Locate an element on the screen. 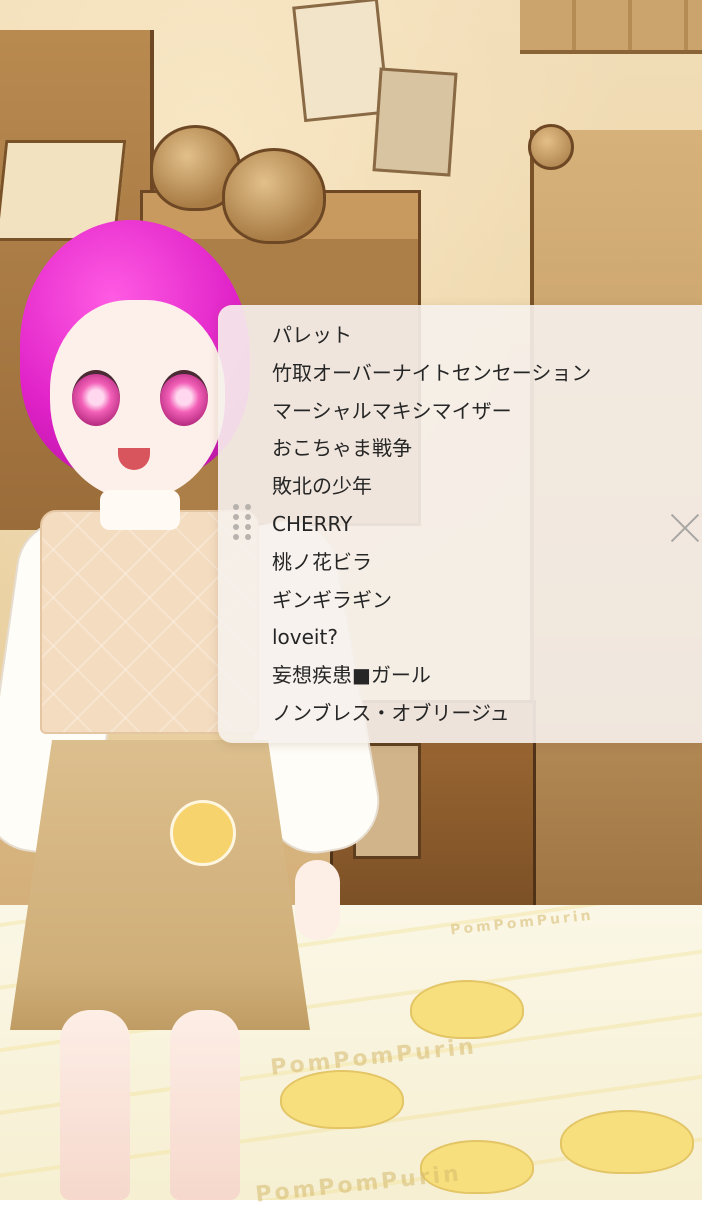 This screenshot has height=1208, width=702. song-item: 敗北の少年 is located at coordinates (431, 487).